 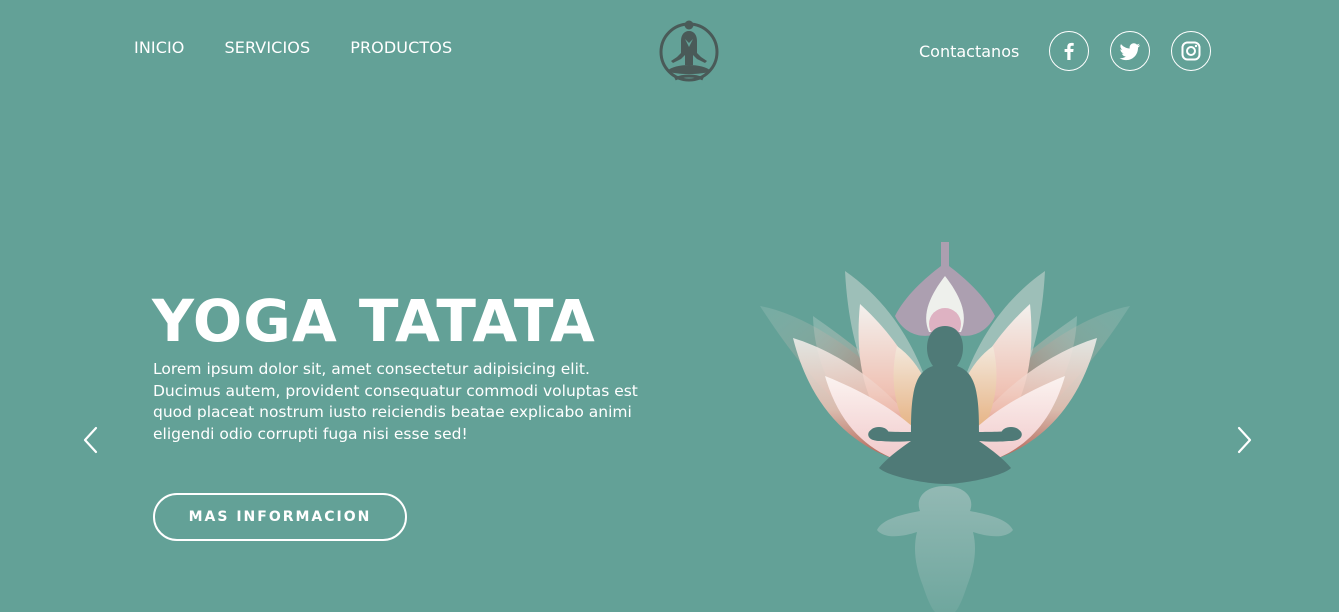 What do you see at coordinates (374, 321) in the screenshot?
I see `hero-title: YOGA TATATA` at bounding box center [374, 321].